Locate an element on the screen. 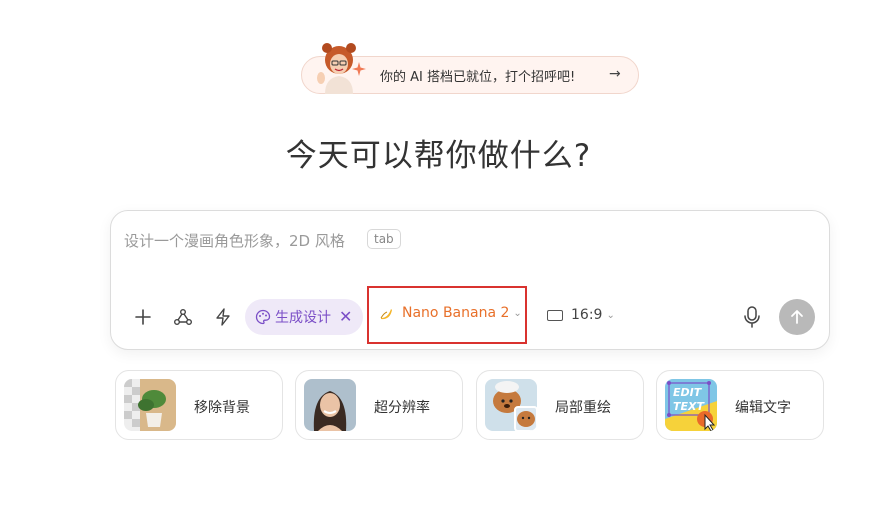  edit-text-thumbnail-icon: EDIT TEXT is located at coordinates (691, 405).